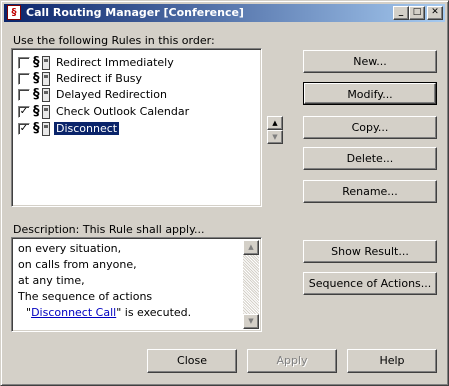 This screenshot has height=386, width=449. What do you see at coordinates (99, 78) in the screenshot?
I see `rule-label: Redirect if Busy` at bounding box center [99, 78].